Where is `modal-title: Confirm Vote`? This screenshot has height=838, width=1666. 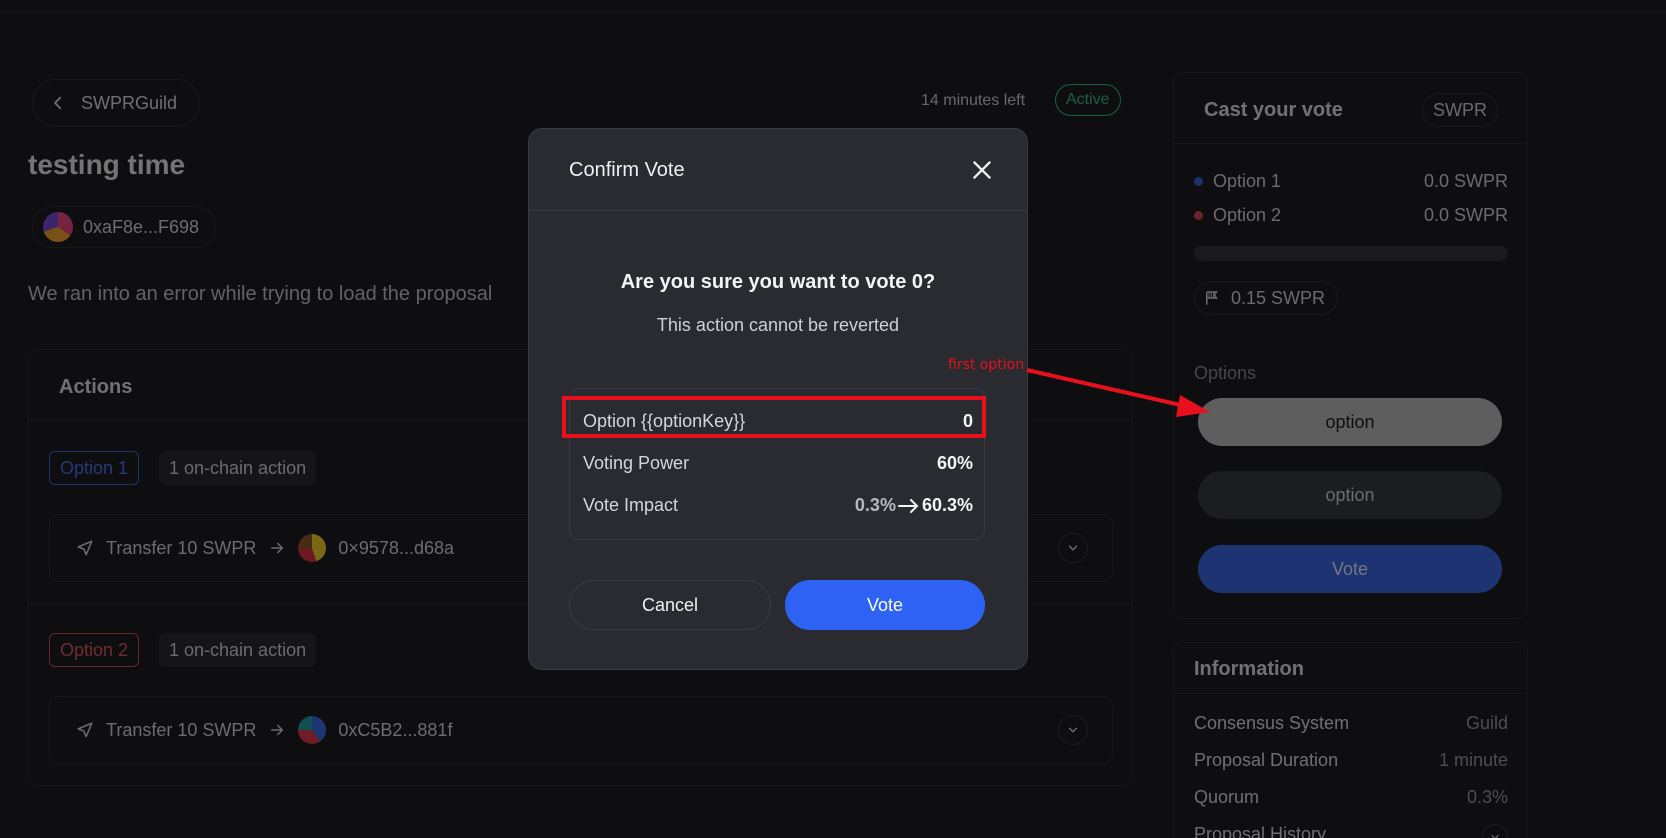
modal-title: Confirm Vote is located at coordinates (627, 170).